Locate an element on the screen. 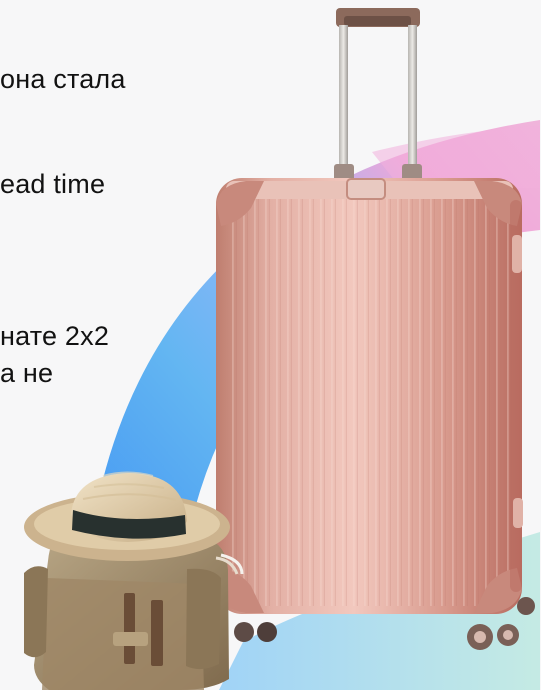 The width and height of the screenshot is (541, 690). straw-hat-illustration is located at coordinates (127, 516).